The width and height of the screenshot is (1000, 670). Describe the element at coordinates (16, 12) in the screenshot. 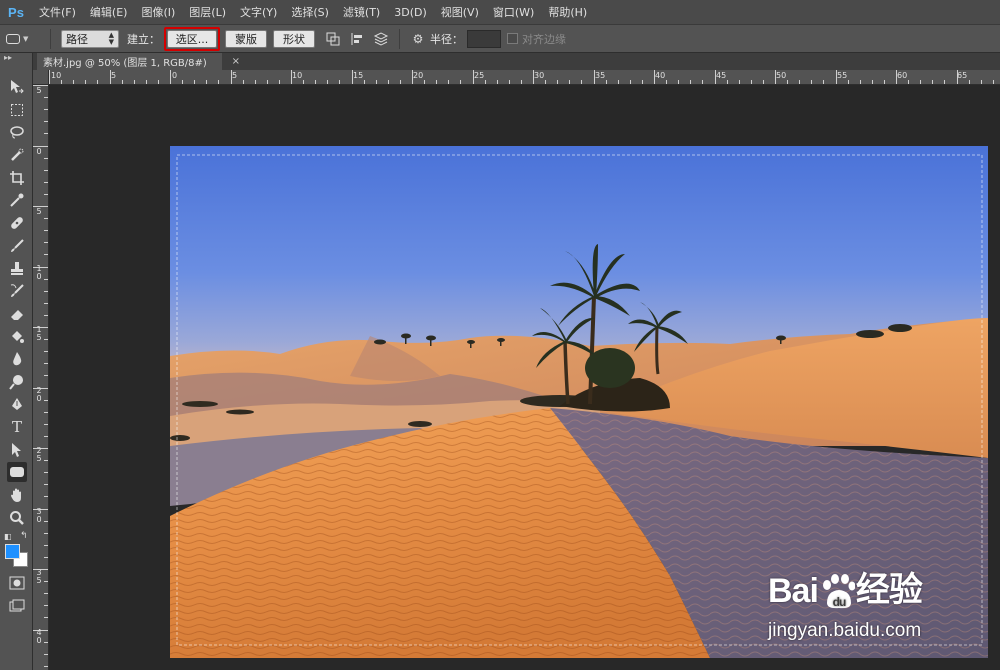

I see `app-logo: Ps` at that location.